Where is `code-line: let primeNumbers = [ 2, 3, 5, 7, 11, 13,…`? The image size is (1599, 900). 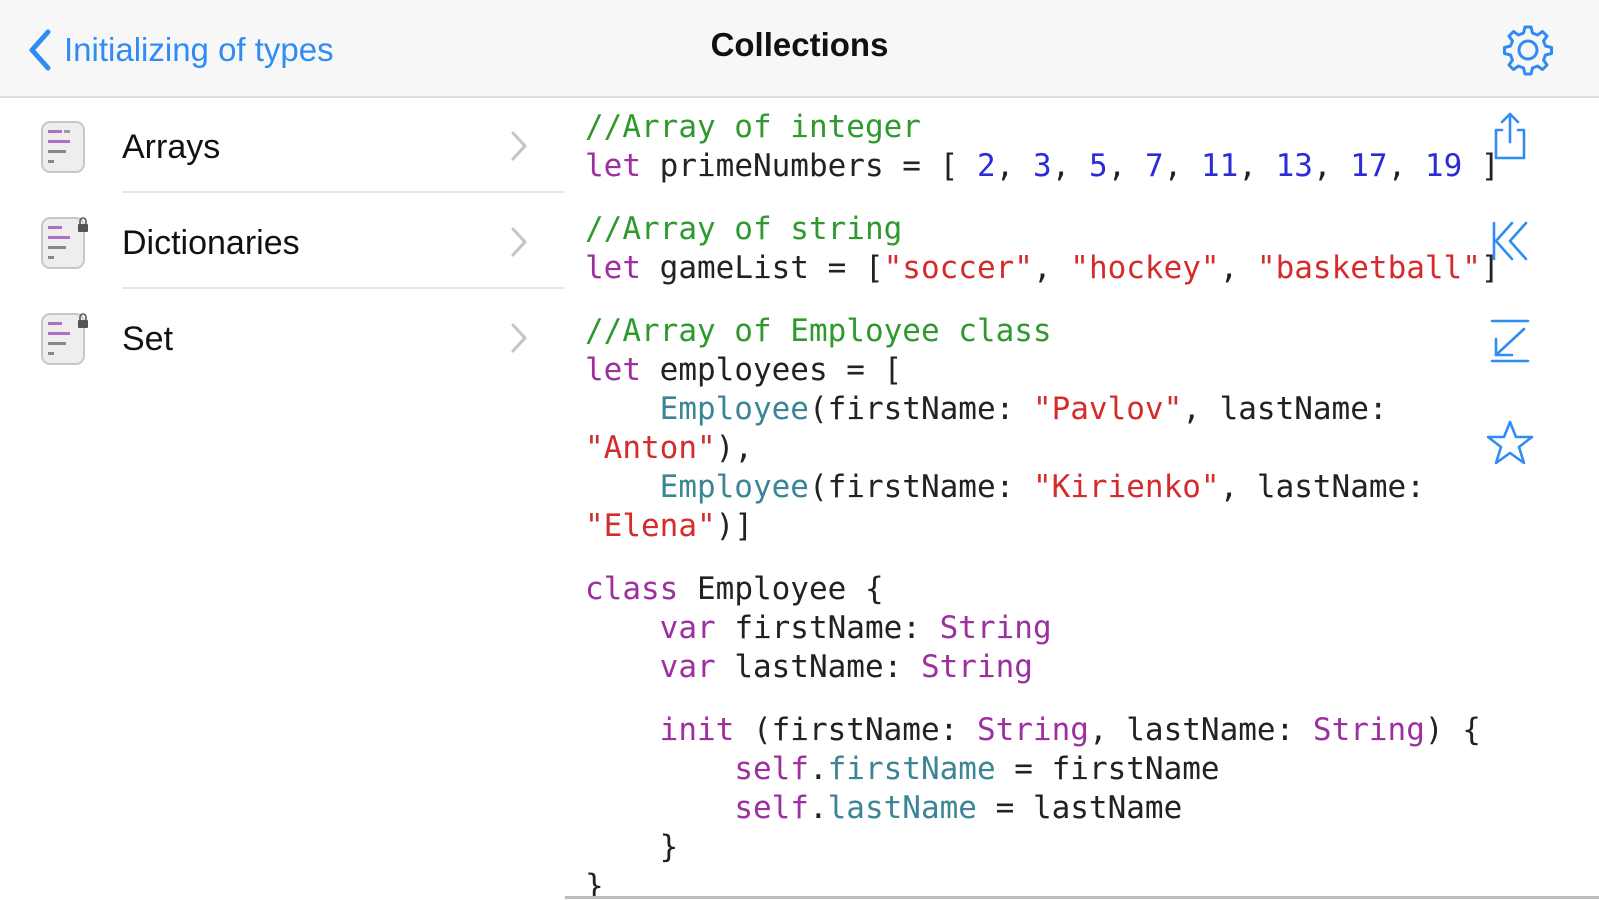
code-line: let primeNumbers = [ 2, 3, 5, 7, 11, 13,… is located at coordinates (1042, 166).